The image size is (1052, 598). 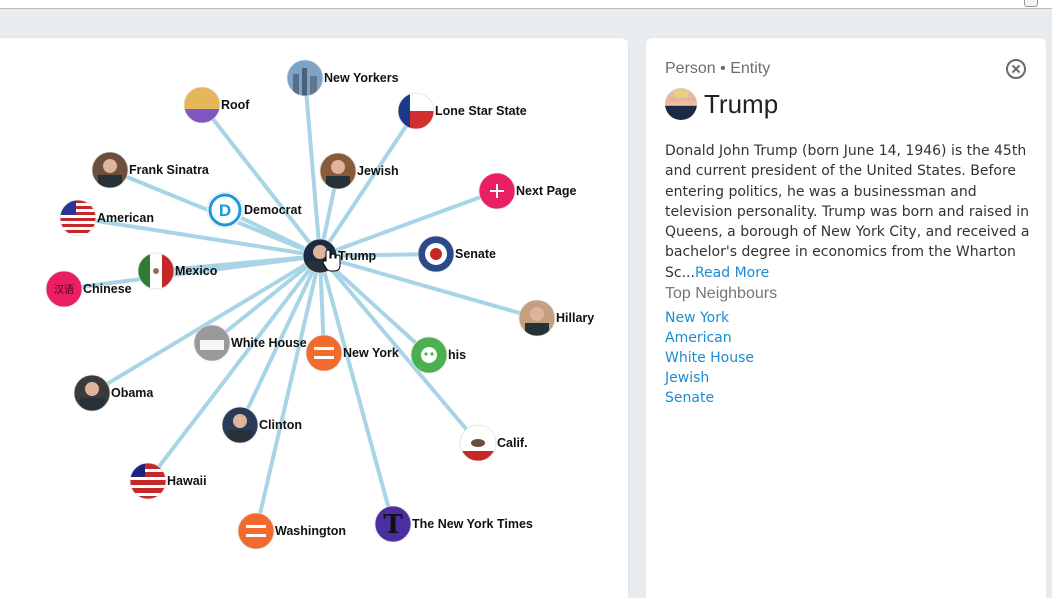 I want to click on graph-node: New York, so click(x=352, y=353).